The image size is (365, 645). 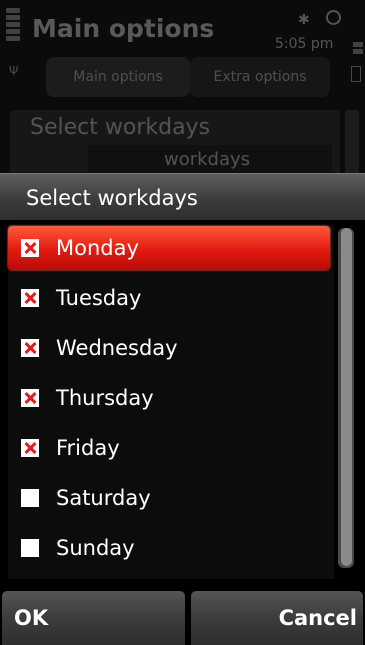 I want to click on item-label: Saturday, so click(x=103, y=498).